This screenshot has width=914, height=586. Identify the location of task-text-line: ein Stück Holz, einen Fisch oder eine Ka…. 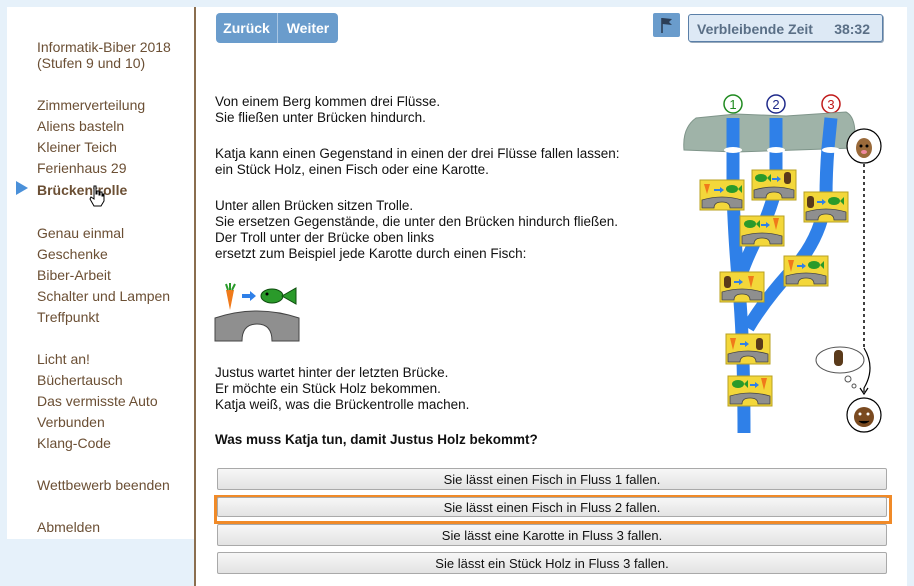
(352, 169).